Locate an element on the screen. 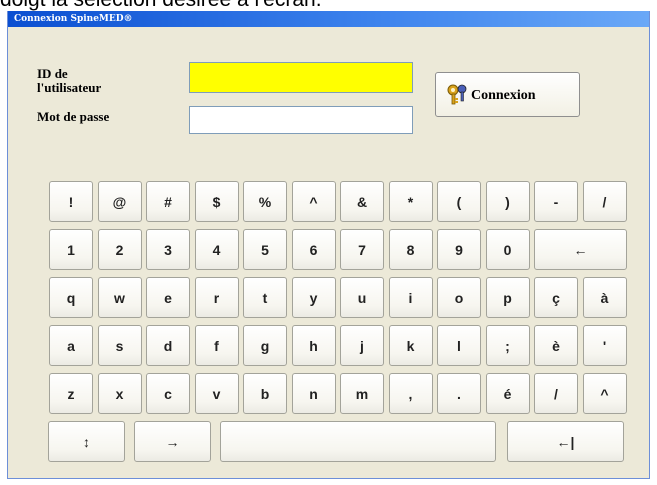  key-paren-close: ) is located at coordinates (507, 201).